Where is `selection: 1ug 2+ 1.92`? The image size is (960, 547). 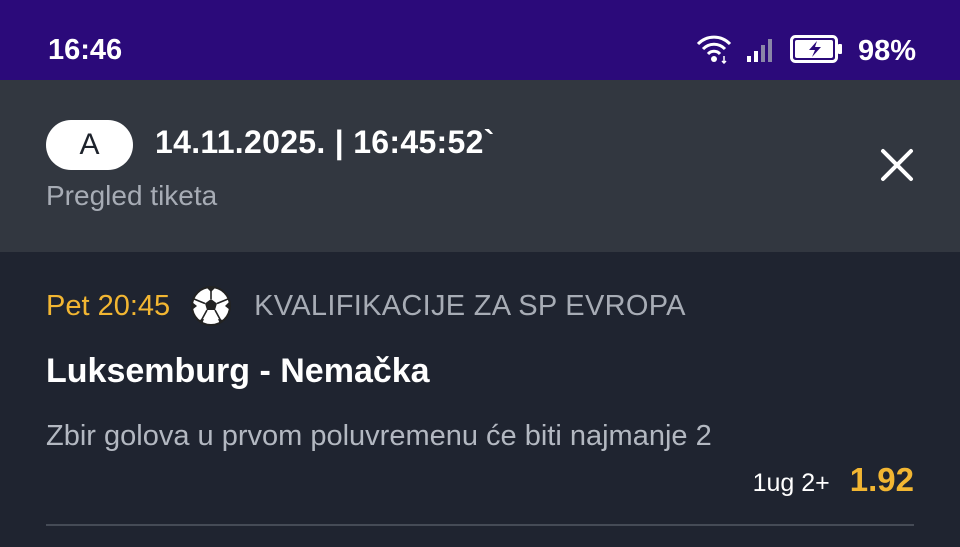
selection: 1ug 2+ 1.92 is located at coordinates (833, 480).